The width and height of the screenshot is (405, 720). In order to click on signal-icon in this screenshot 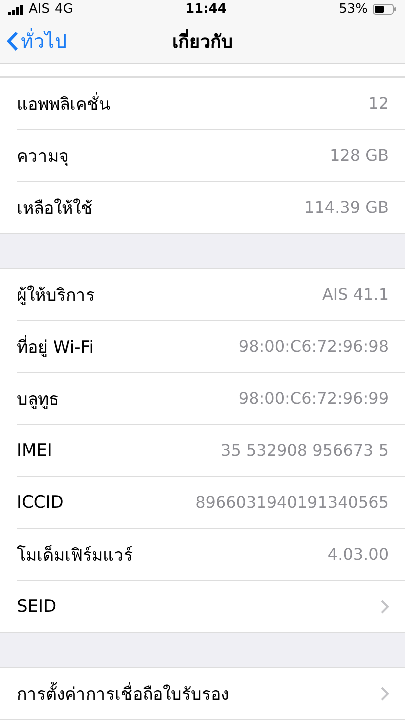, I will do `click(16, 9)`.